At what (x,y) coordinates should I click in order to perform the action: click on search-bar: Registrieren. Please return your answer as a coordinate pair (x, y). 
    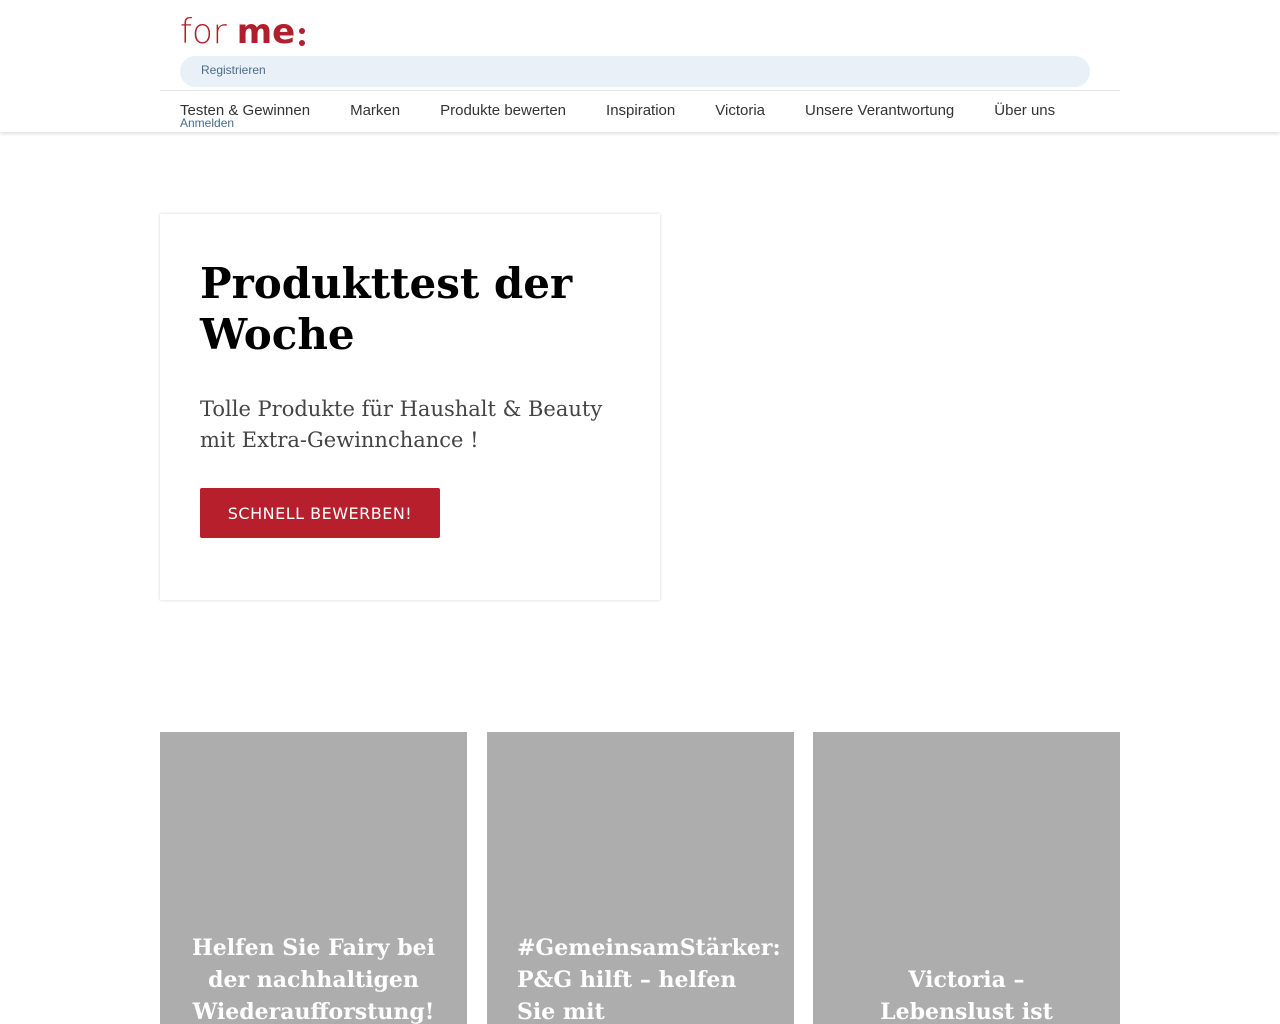
    Looking at the image, I should click on (635, 71).